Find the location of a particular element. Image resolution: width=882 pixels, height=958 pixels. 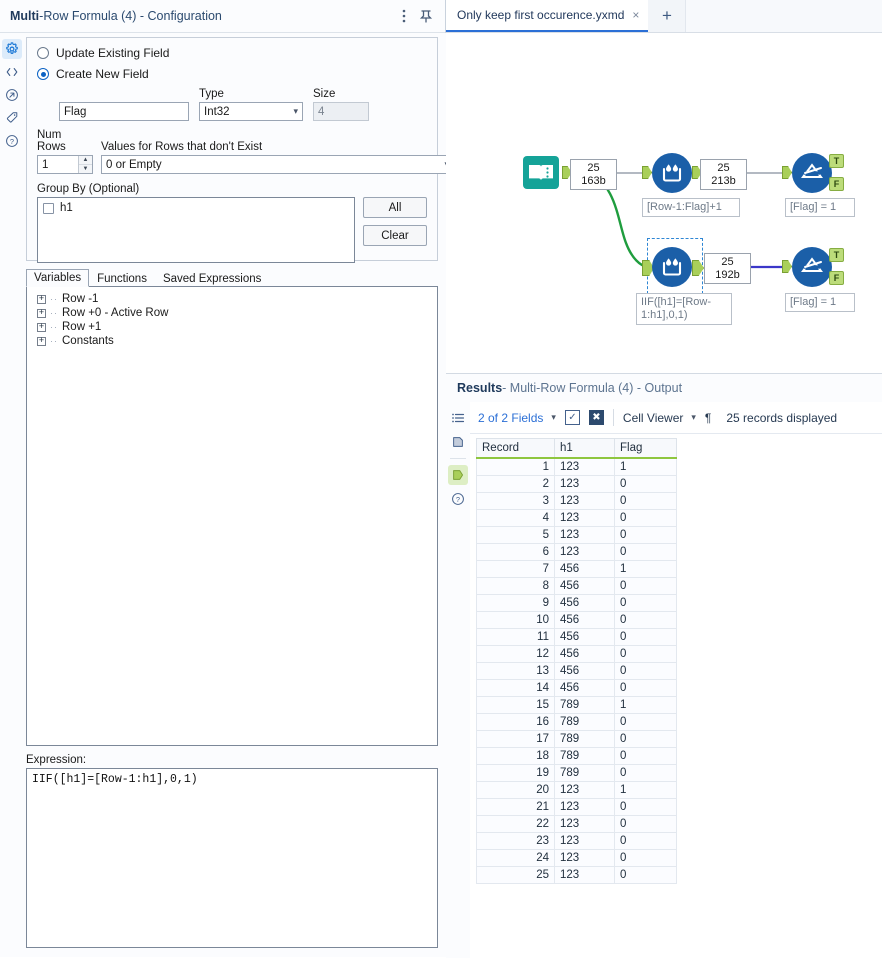

field-type-select: Int32 ▾ is located at coordinates (251, 111).